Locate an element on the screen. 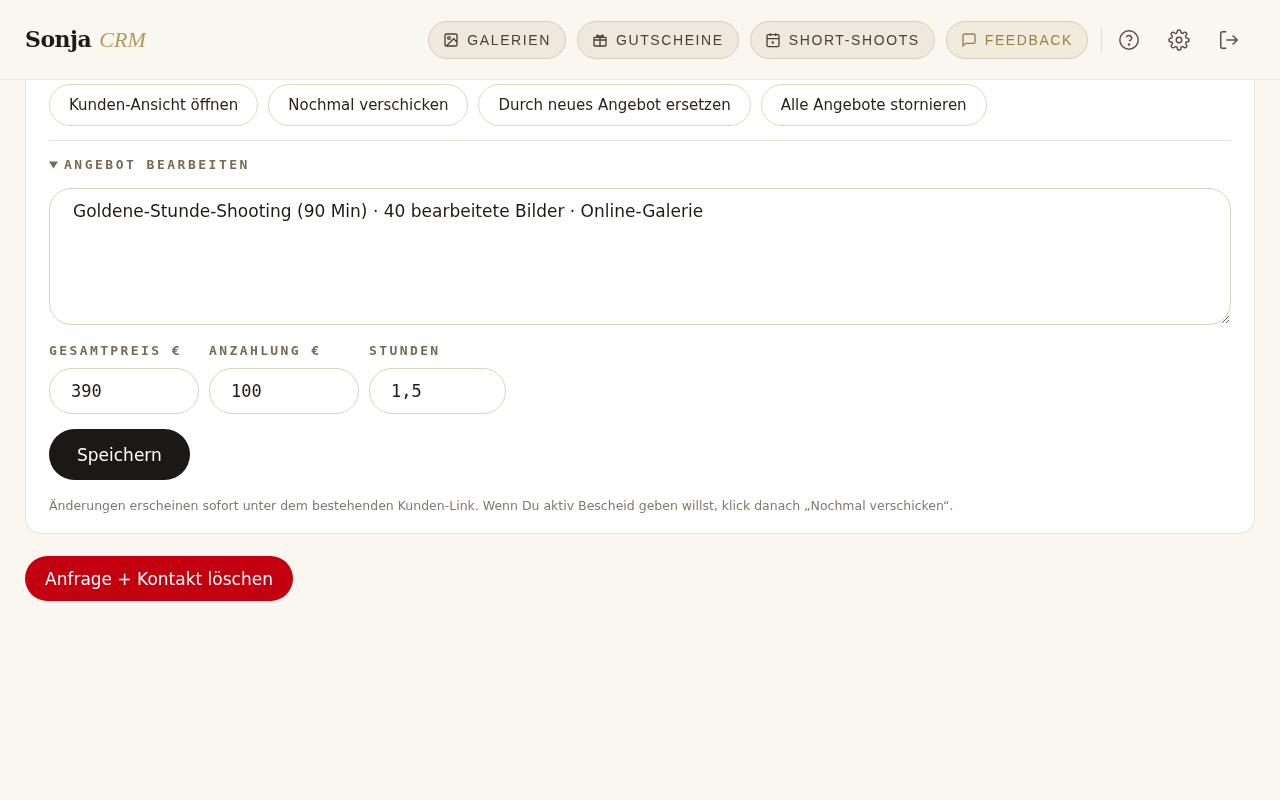 Image resolution: width=1280 pixels, height=800 pixels. field-label: GESAMTPREIS € is located at coordinates (116, 350).